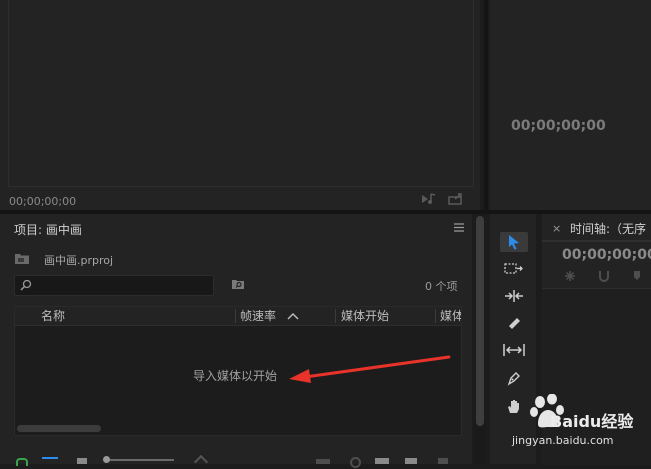 This screenshot has height=469, width=651. Describe the element at coordinates (53, 316) in the screenshot. I see `column-name: 名称` at that location.